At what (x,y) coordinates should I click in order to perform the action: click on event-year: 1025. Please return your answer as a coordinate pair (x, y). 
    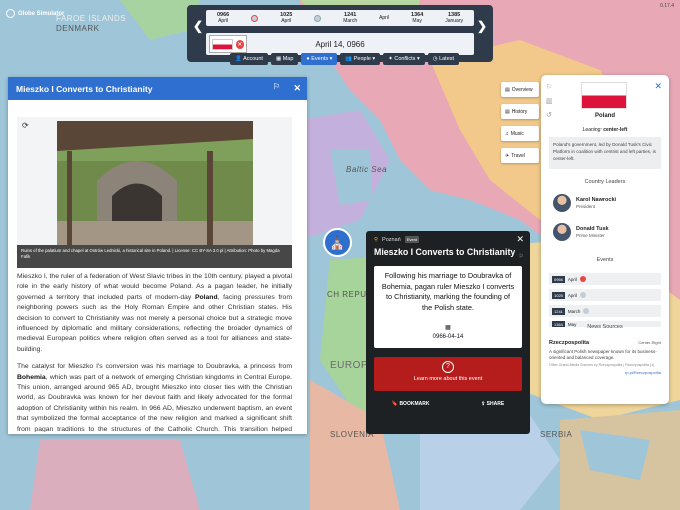
    Looking at the image, I should click on (558, 295).